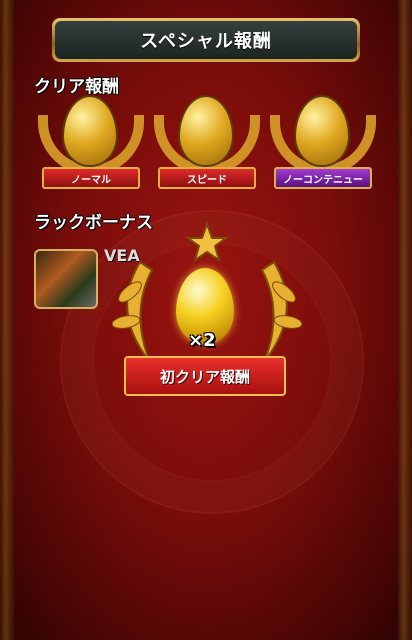 This screenshot has width=412, height=640. Describe the element at coordinates (76, 87) in the screenshot. I see `clear-reward-heading: クリア報酬` at that location.